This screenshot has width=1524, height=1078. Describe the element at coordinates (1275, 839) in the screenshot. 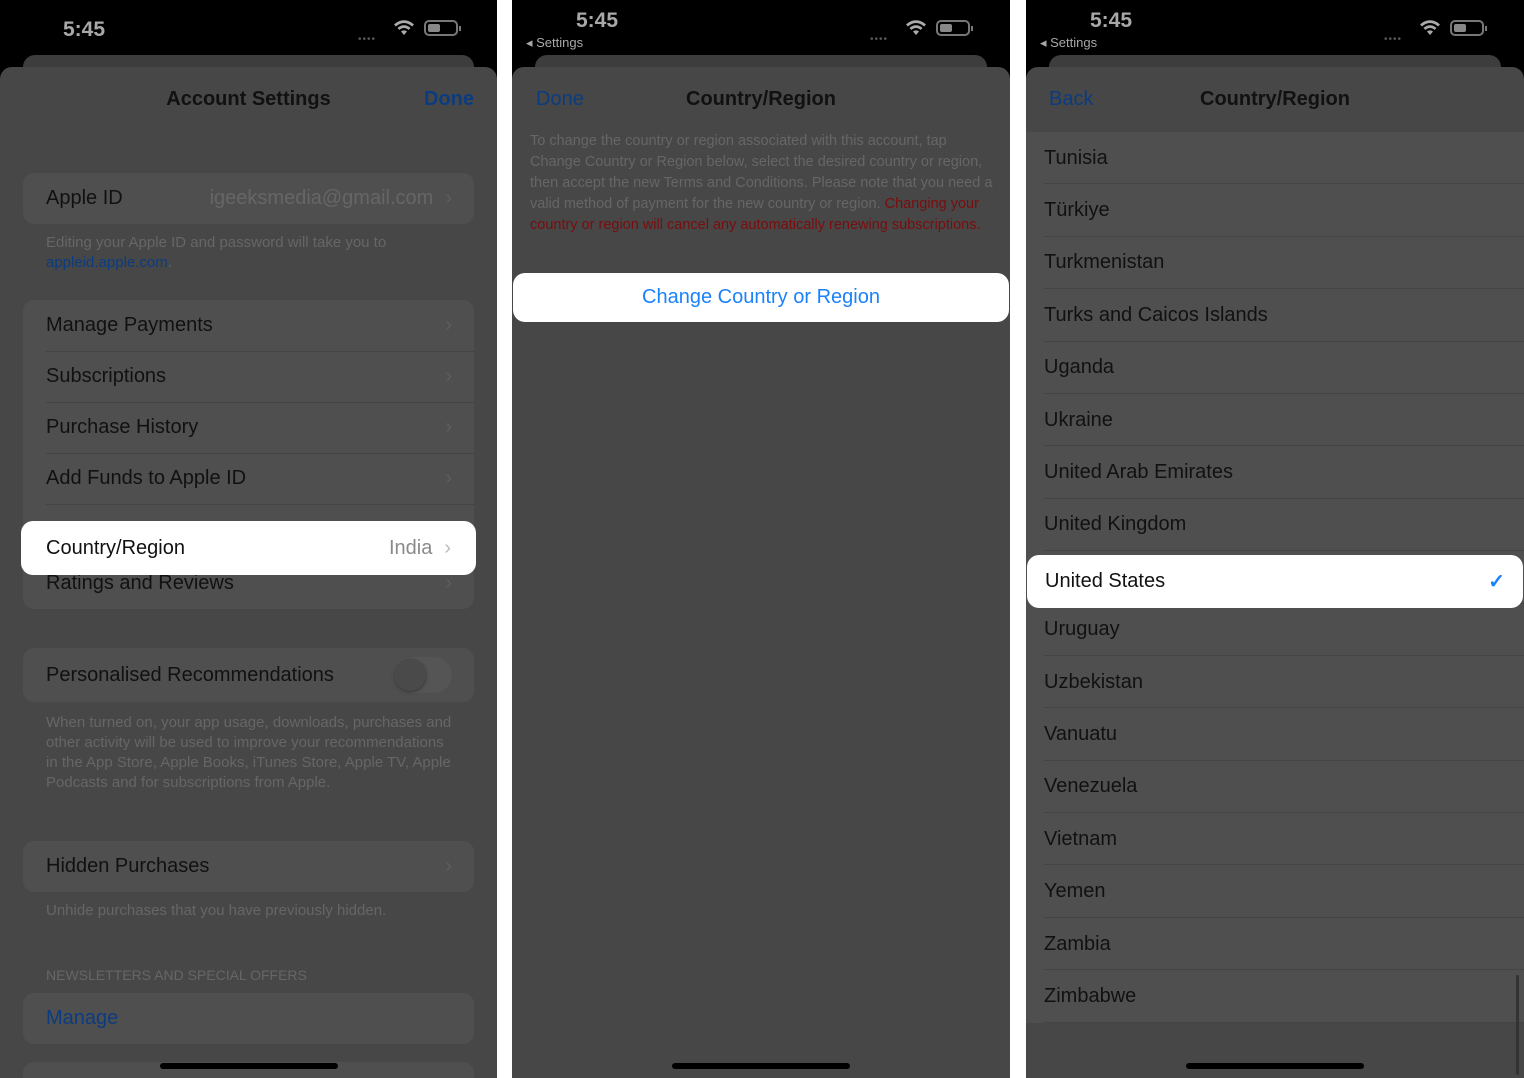

I see `country-item: Vietnam` at that location.